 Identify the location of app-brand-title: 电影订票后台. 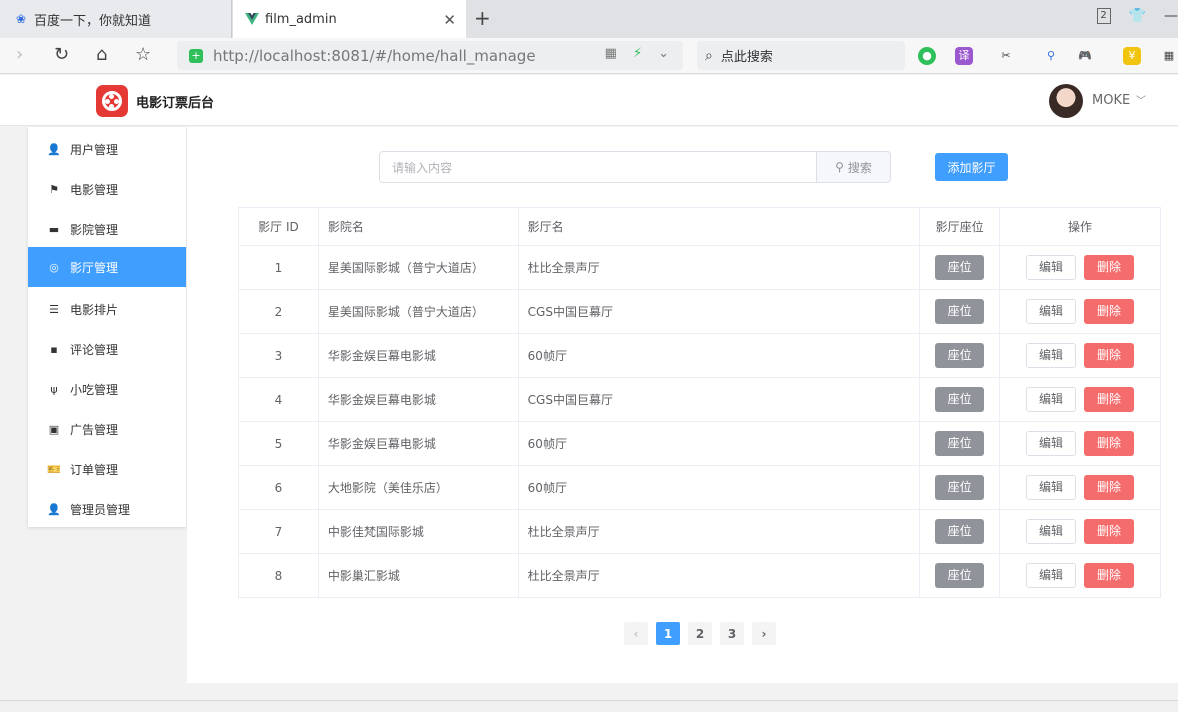
(175, 103).